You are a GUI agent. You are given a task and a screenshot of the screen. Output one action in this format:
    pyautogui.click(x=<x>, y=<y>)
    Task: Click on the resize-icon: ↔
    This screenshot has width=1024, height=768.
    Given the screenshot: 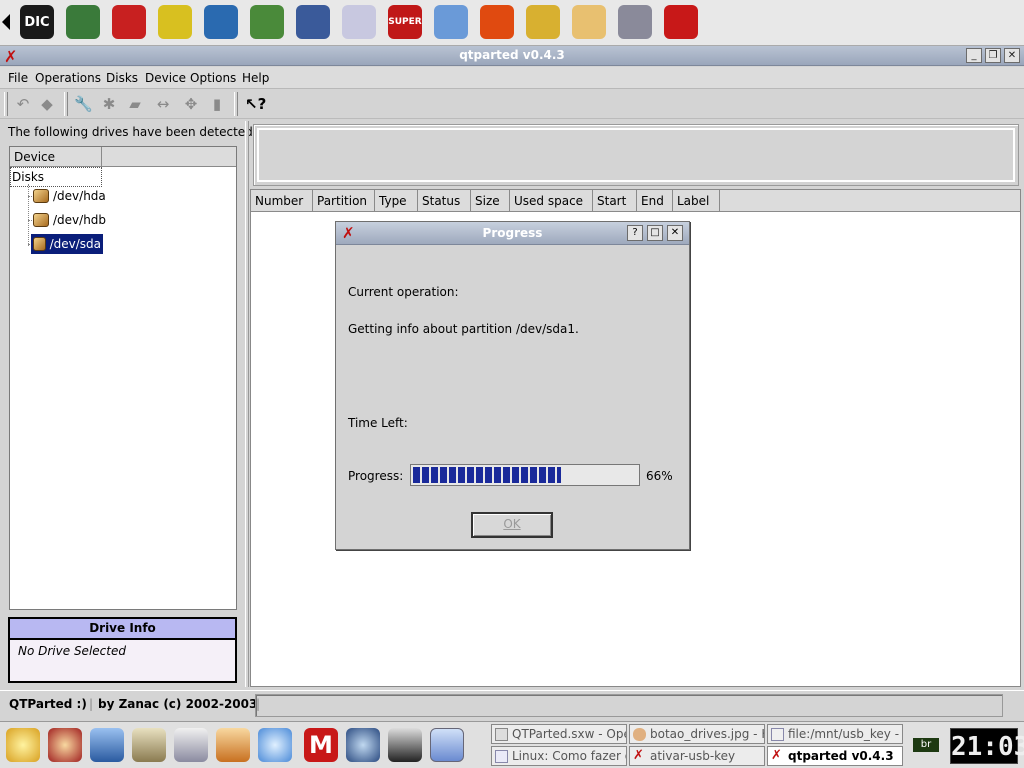 What is the action you would take?
    pyautogui.click(x=163, y=104)
    